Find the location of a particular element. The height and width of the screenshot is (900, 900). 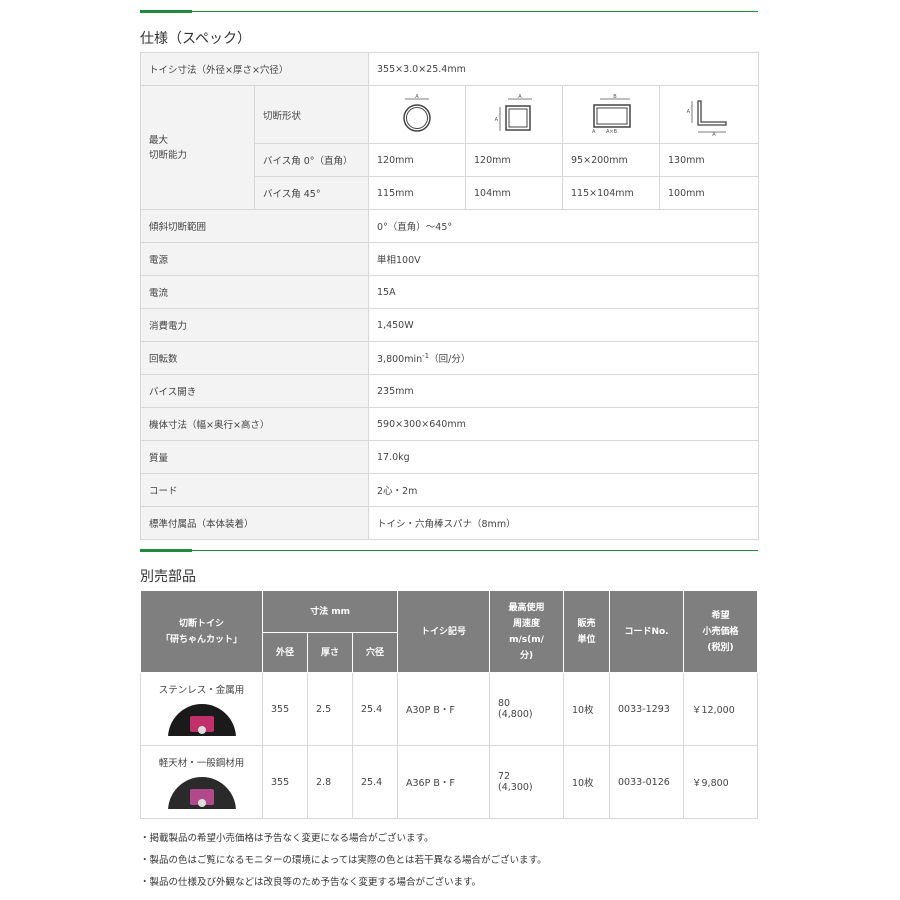

cell-unit: 10枚 is located at coordinates (587, 709).